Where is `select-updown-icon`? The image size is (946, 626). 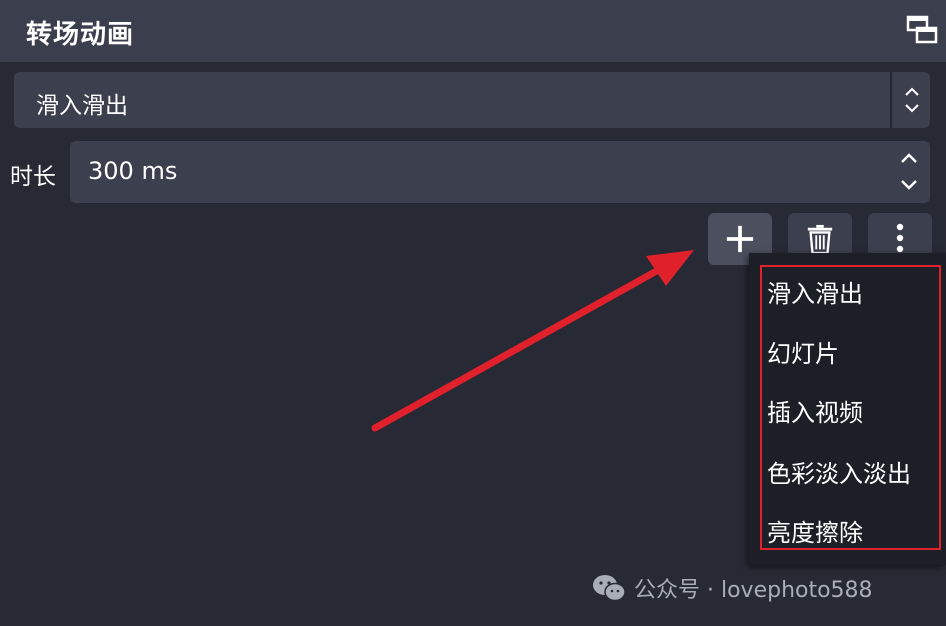
select-updown-icon is located at coordinates (912, 100).